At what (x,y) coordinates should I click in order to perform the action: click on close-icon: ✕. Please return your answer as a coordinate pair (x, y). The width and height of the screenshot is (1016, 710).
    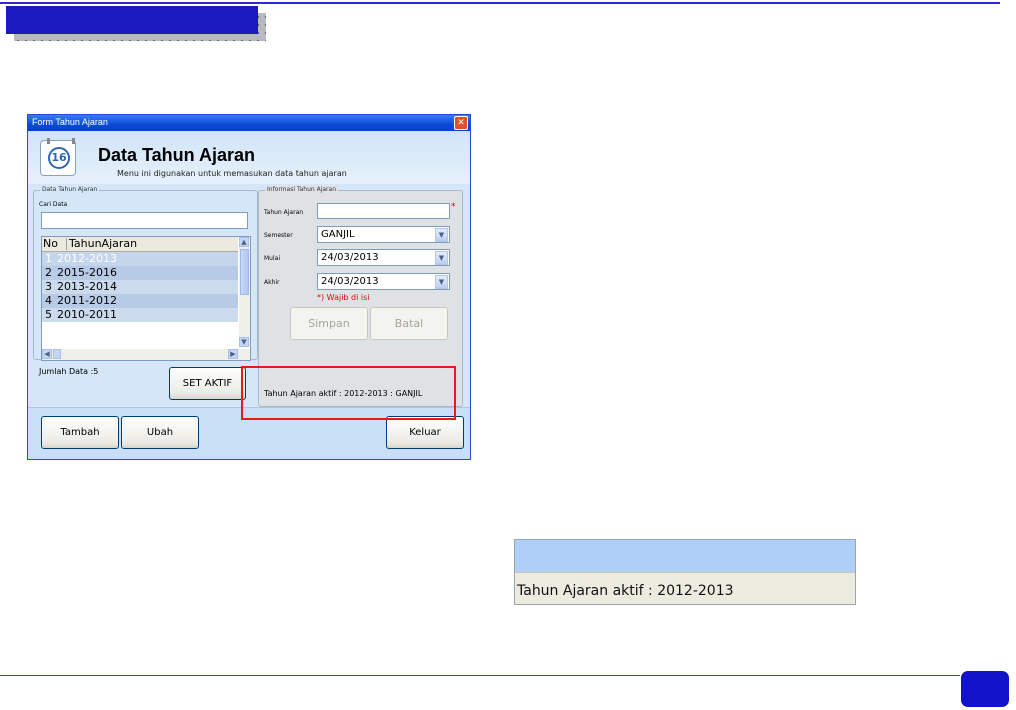
    Looking at the image, I should click on (461, 123).